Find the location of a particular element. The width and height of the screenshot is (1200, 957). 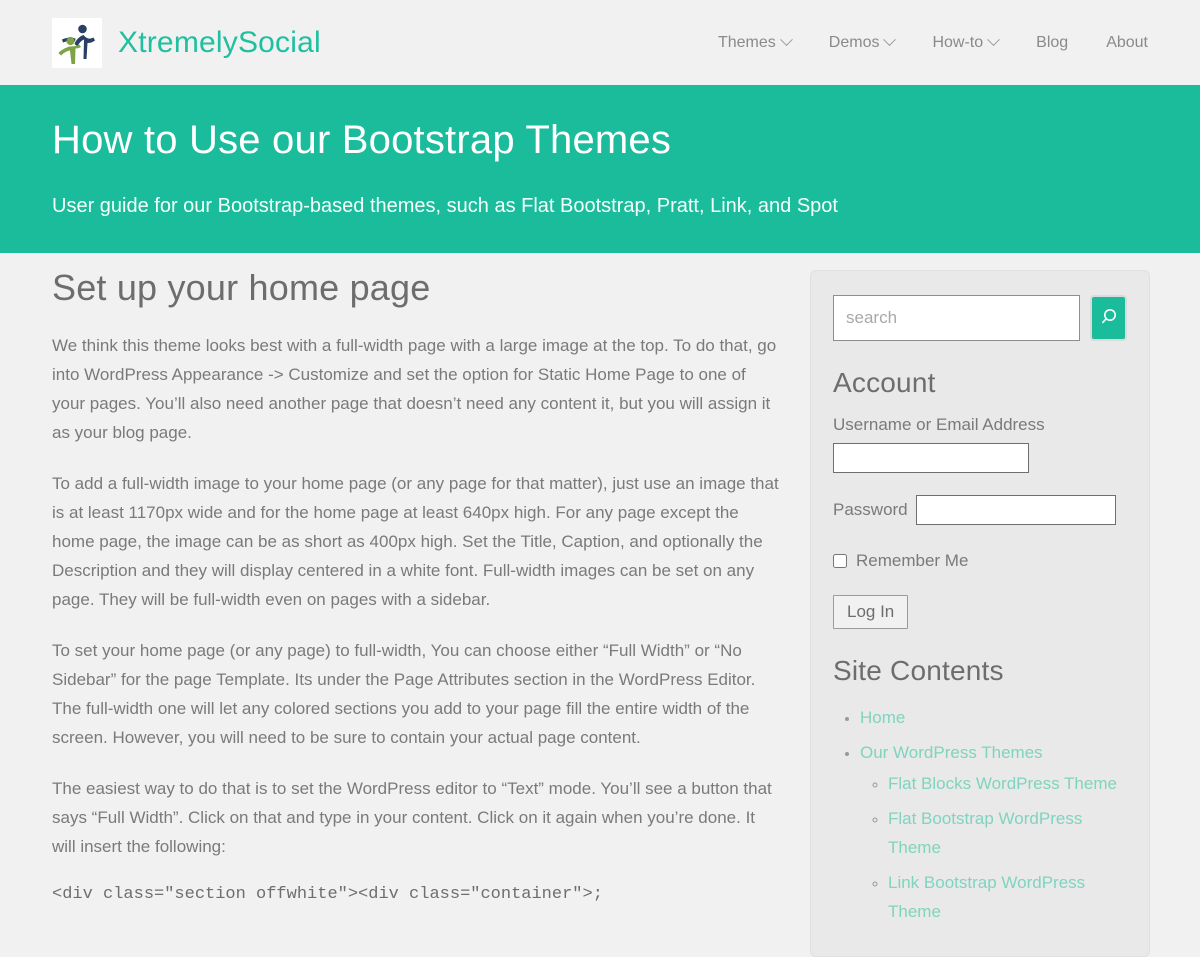

nav-item-blog: Blog is located at coordinates (1052, 43).